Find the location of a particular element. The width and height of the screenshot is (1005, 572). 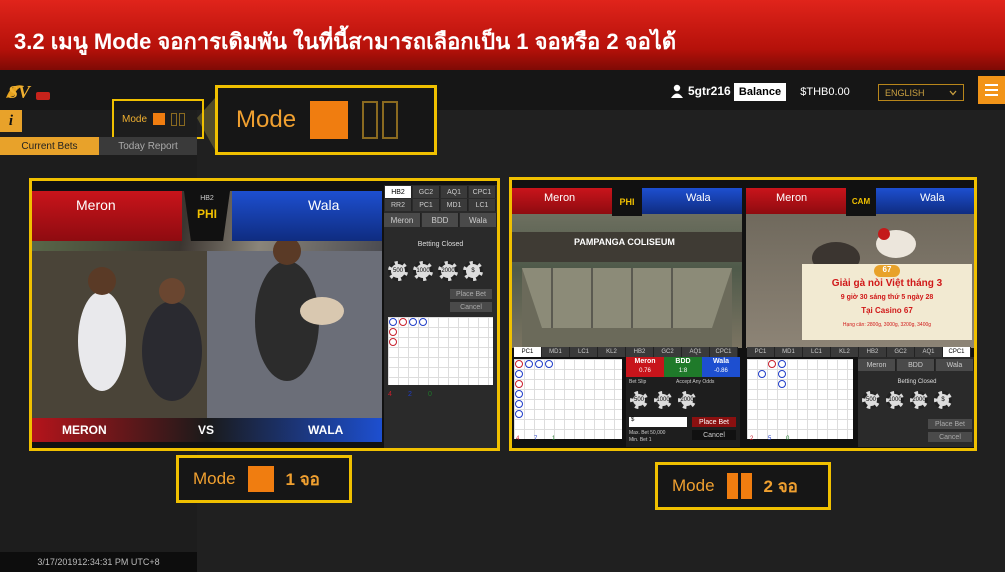

tab-today-report: Today Report is located at coordinates (148, 146).